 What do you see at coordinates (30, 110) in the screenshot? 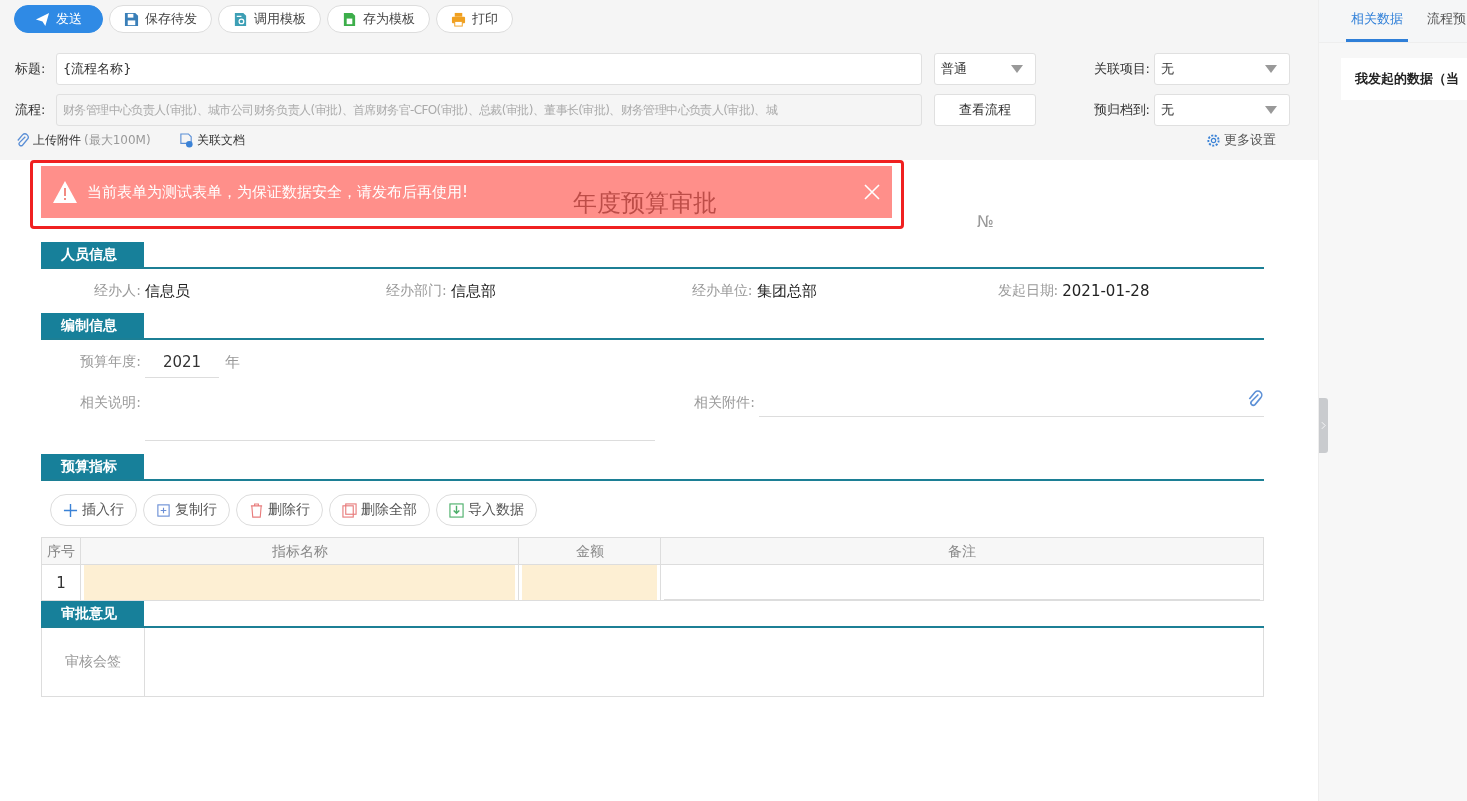
I see `flow-label: 流程:` at bounding box center [30, 110].